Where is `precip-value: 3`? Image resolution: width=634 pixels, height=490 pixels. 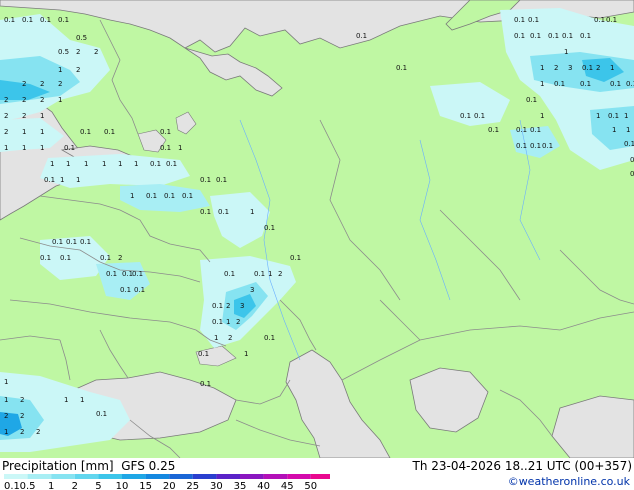 precip-value: 3 is located at coordinates (252, 290).